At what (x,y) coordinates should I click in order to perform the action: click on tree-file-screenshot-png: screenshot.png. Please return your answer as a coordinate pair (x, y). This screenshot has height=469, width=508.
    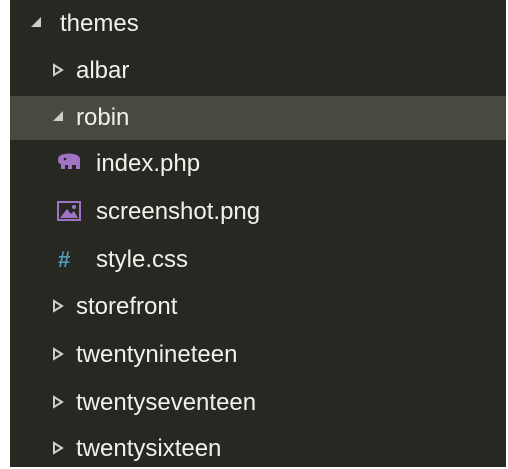
    Looking at the image, I should click on (258, 212).